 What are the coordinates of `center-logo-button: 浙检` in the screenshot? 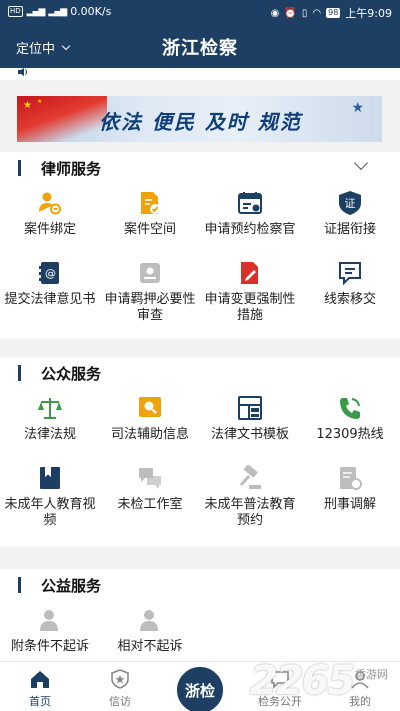 It's located at (200, 687).